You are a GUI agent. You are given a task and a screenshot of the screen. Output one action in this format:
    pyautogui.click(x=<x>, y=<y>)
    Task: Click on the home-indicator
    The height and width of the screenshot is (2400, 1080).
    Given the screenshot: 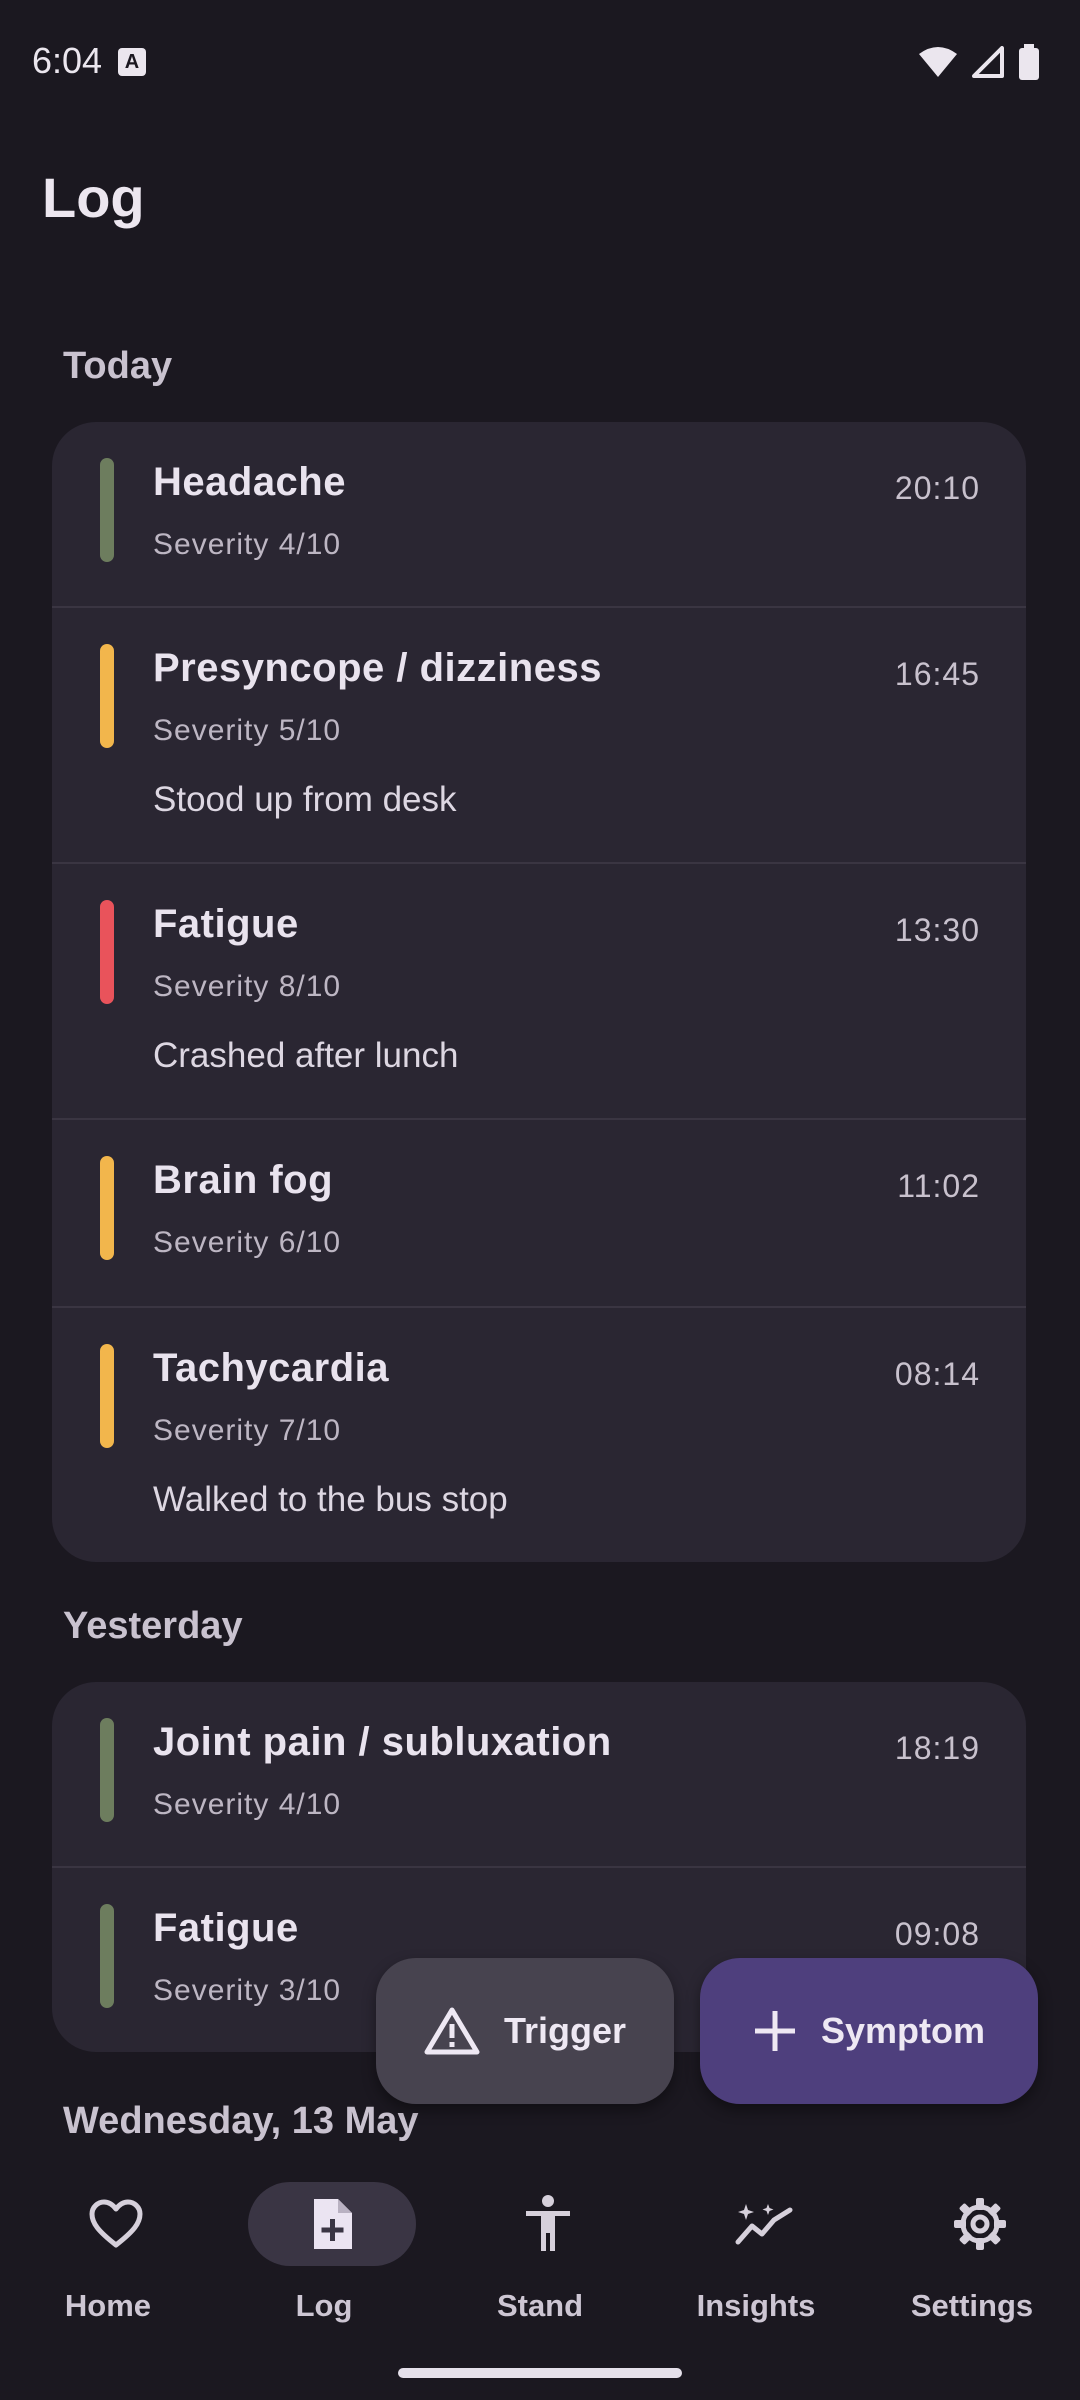 What is the action you would take?
    pyautogui.click(x=540, y=2373)
    